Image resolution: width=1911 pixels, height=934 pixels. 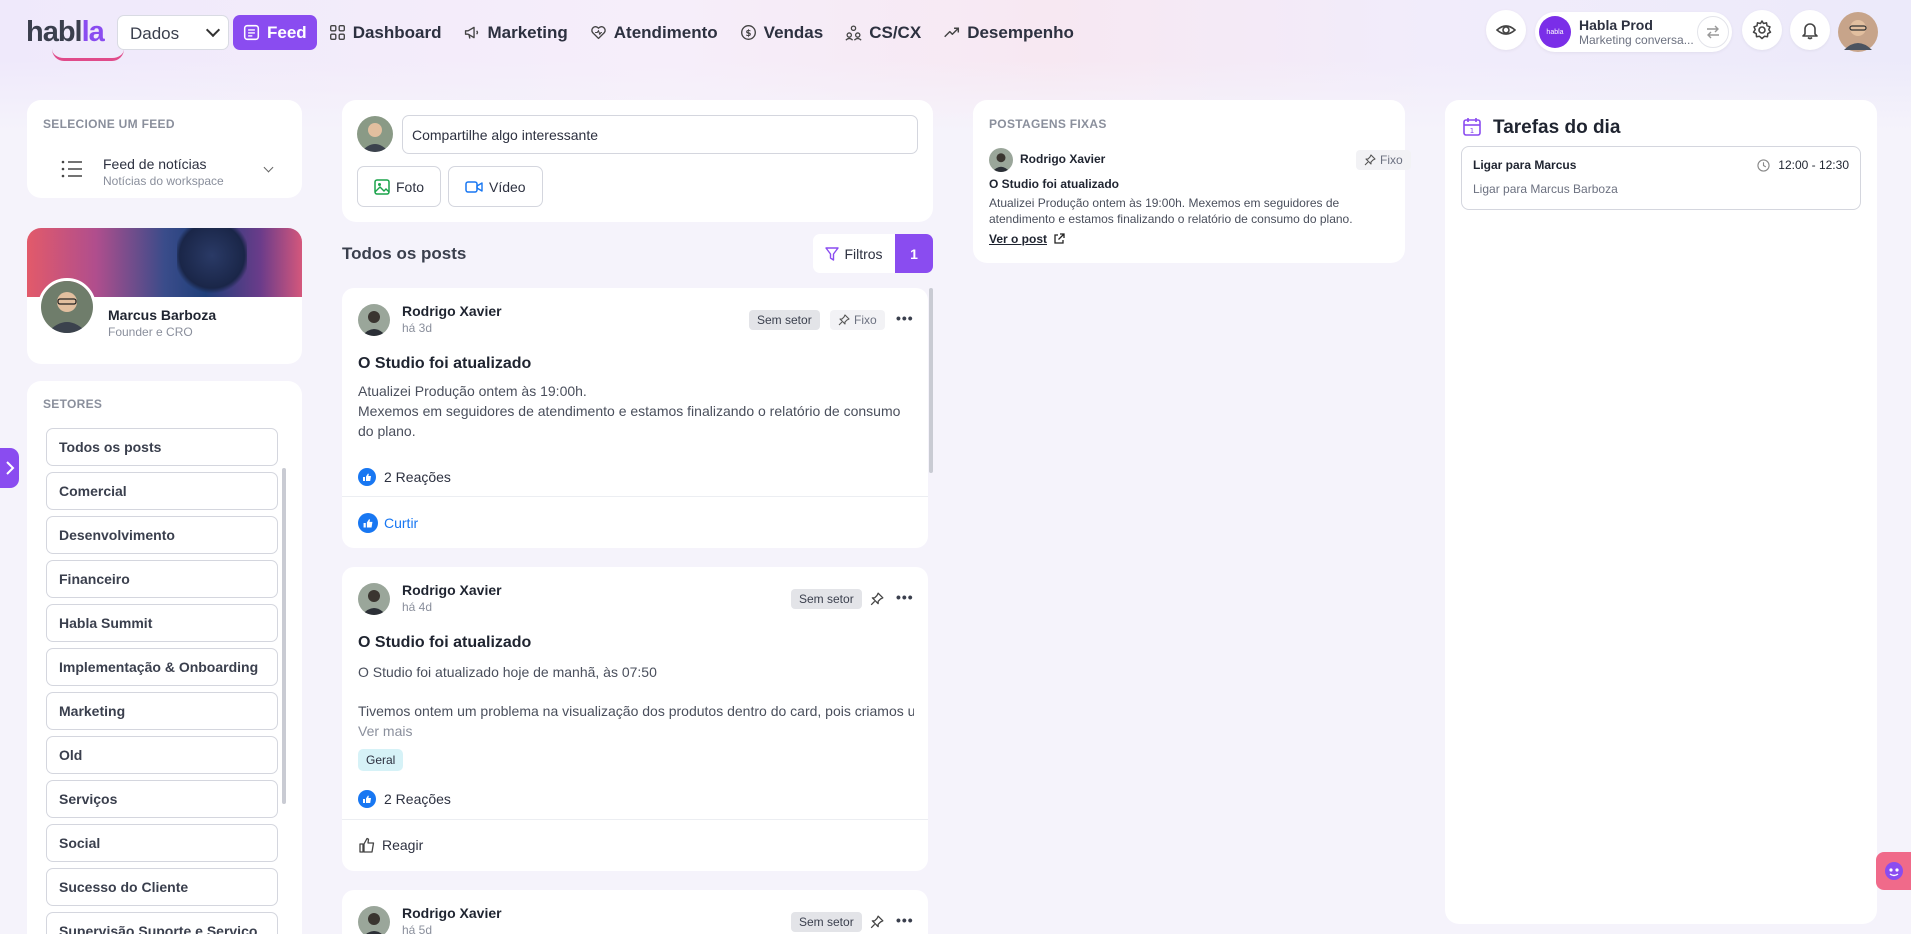 I want to click on nav-cscx-label: CS/CX, so click(x=895, y=32).